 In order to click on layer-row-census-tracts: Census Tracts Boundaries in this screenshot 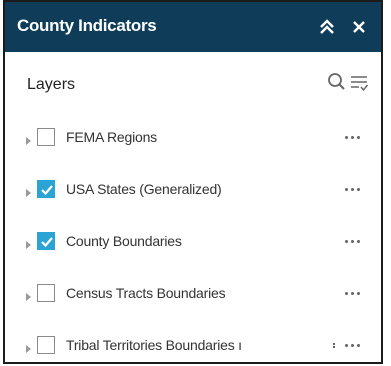, I will do `click(193, 294)`.